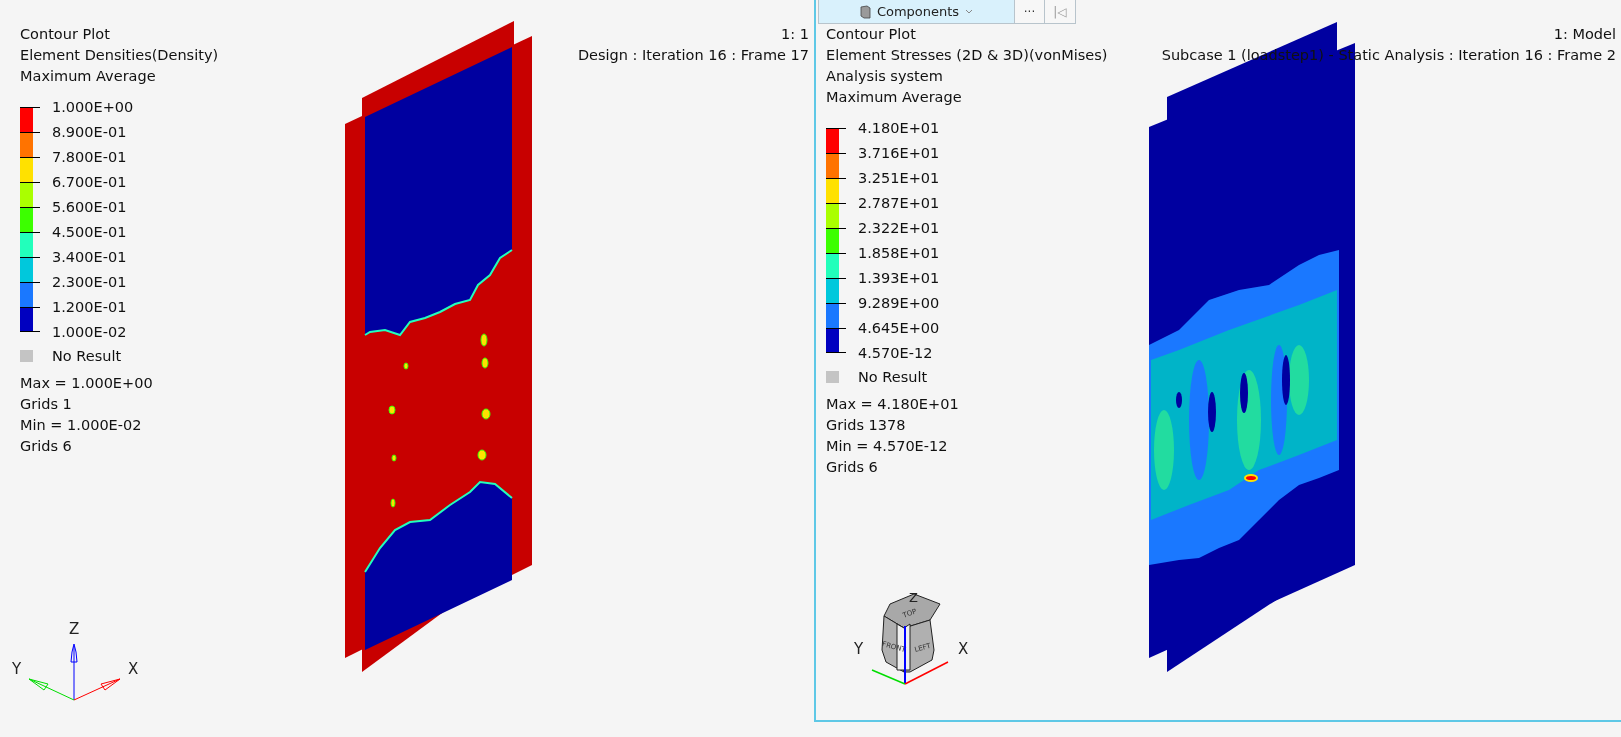 This screenshot has width=1621, height=737. I want to click on y-axis-arrow, so click(51, 689).